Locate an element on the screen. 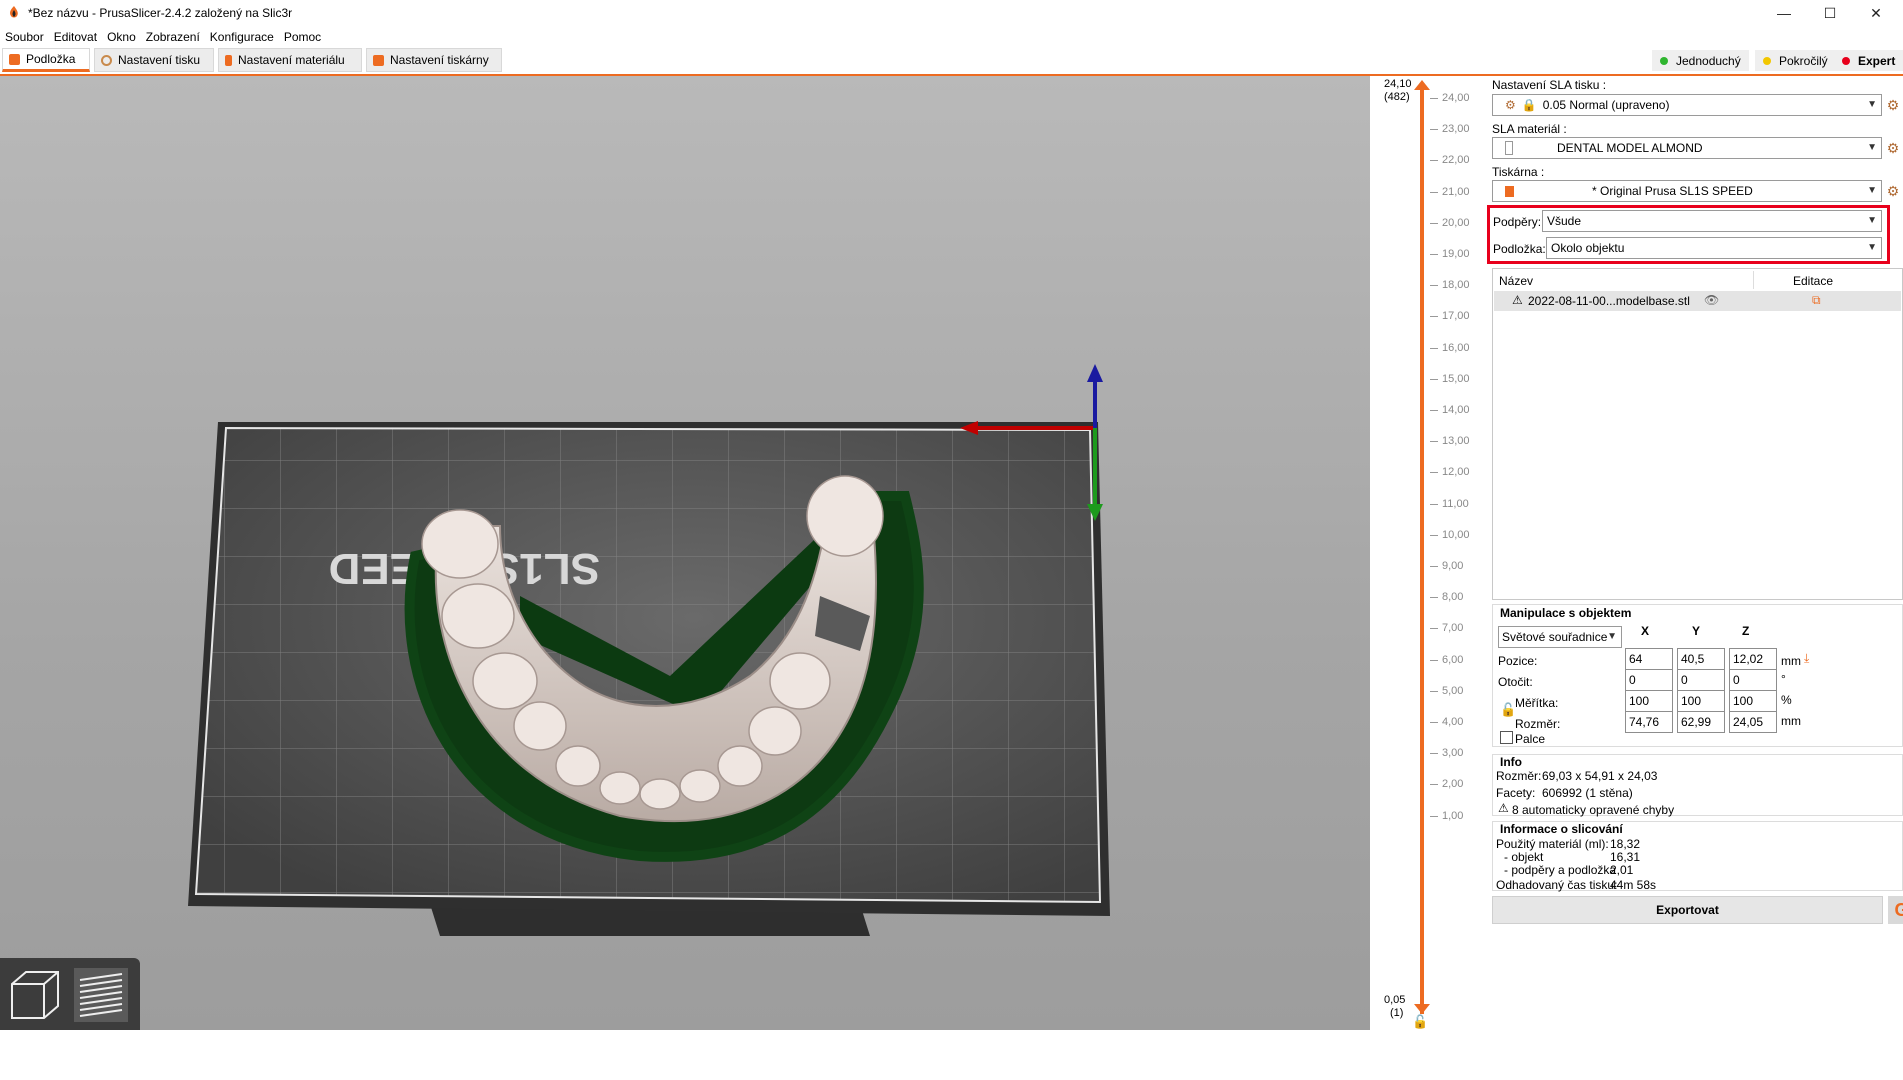 This screenshot has height=1080, width=1903. maximize-button: ☐ is located at coordinates (1830, 13).